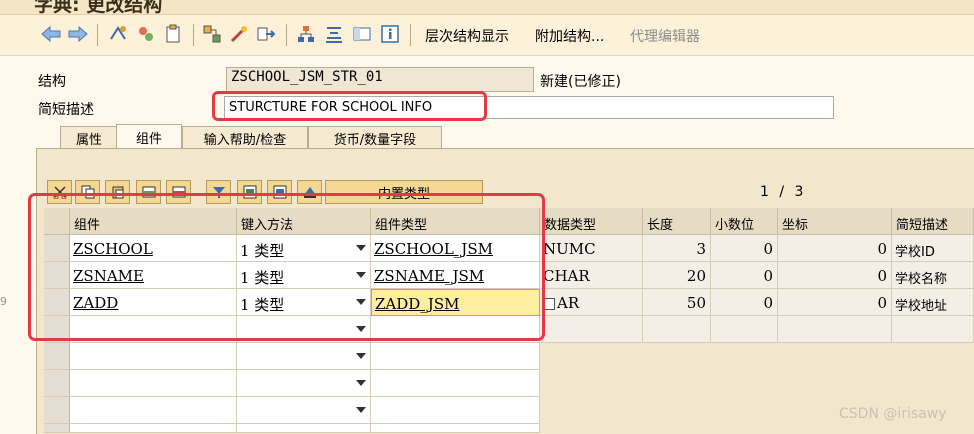 The width and height of the screenshot is (974, 434). What do you see at coordinates (146, 34) in the screenshot?
I see `display-change-icon` at bounding box center [146, 34].